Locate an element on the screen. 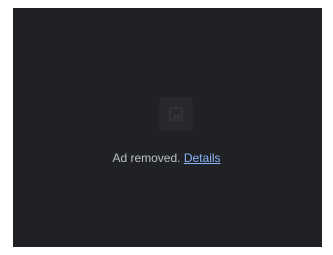  ad-removed-message: Ad removed. Details is located at coordinates (166, 158).